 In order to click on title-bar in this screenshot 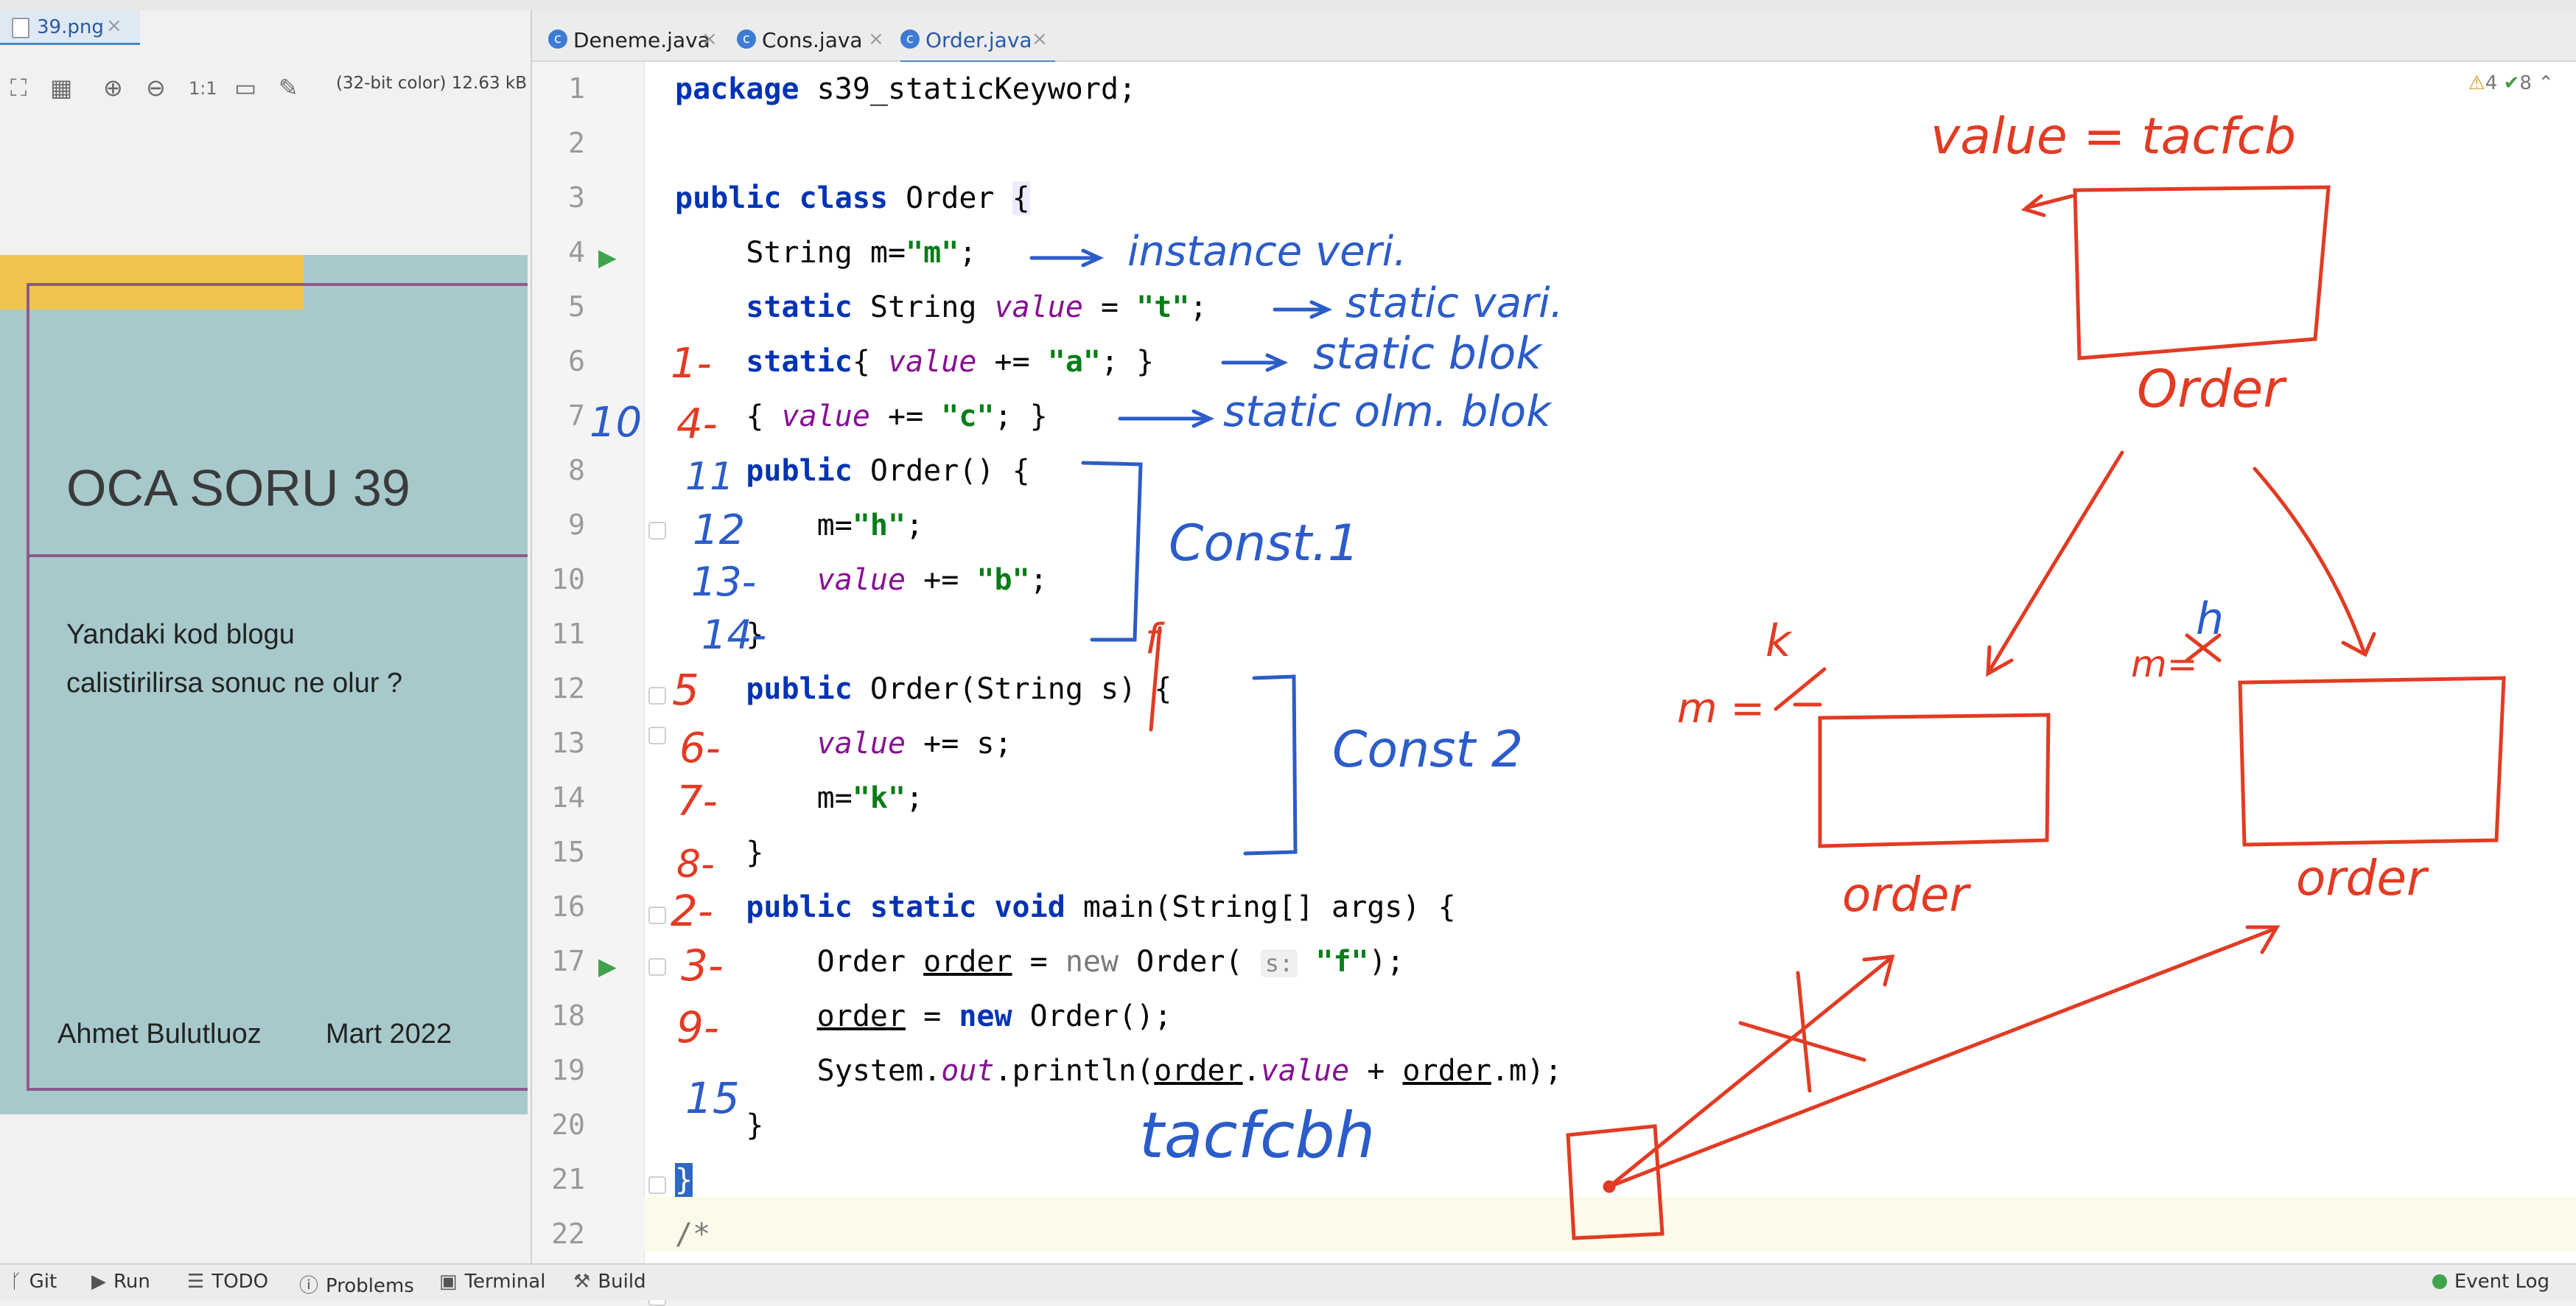, I will do `click(1288, 5)`.